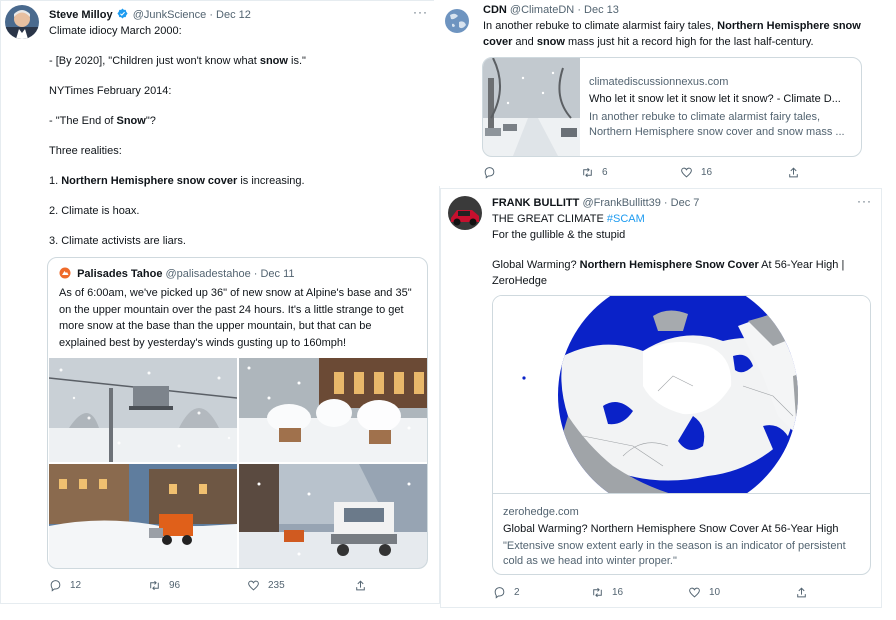  I want to click on photo-plow-village, so click(143, 516).